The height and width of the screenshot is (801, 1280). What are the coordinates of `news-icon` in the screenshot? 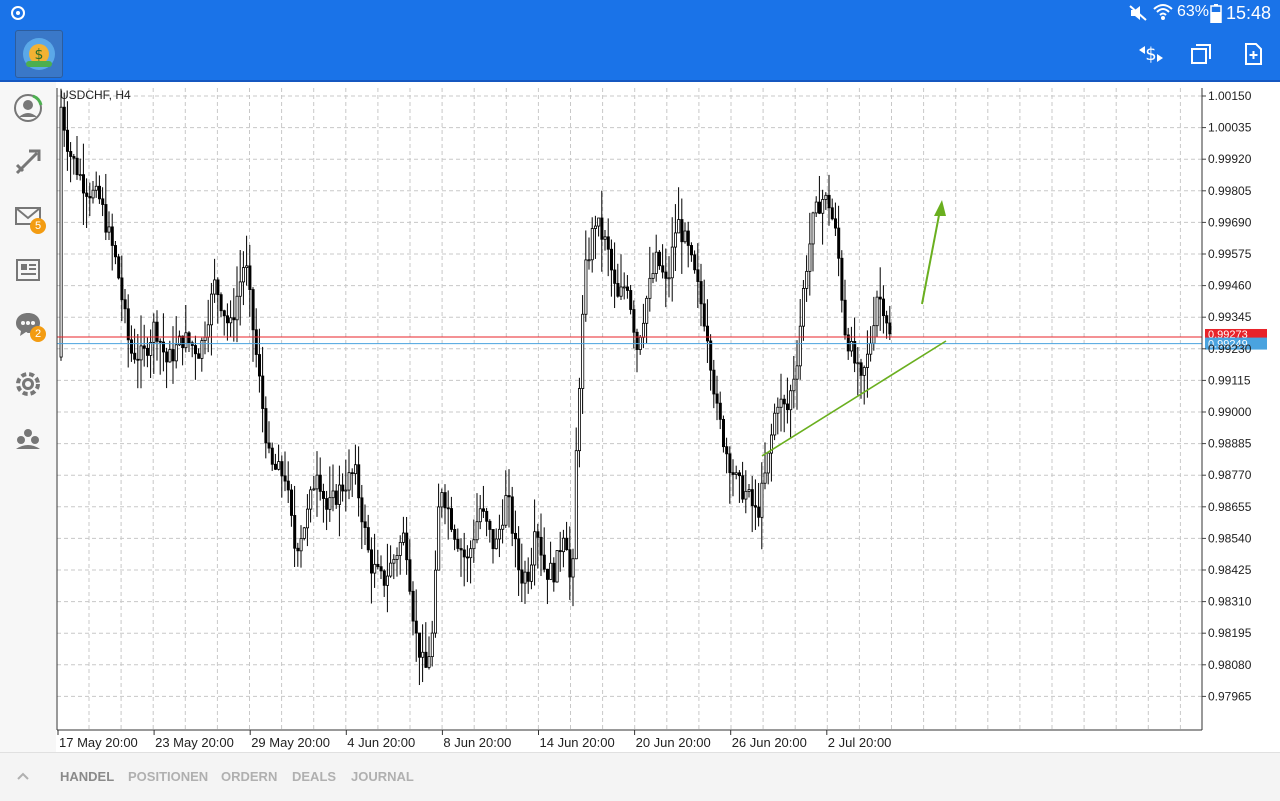 It's located at (28, 270).